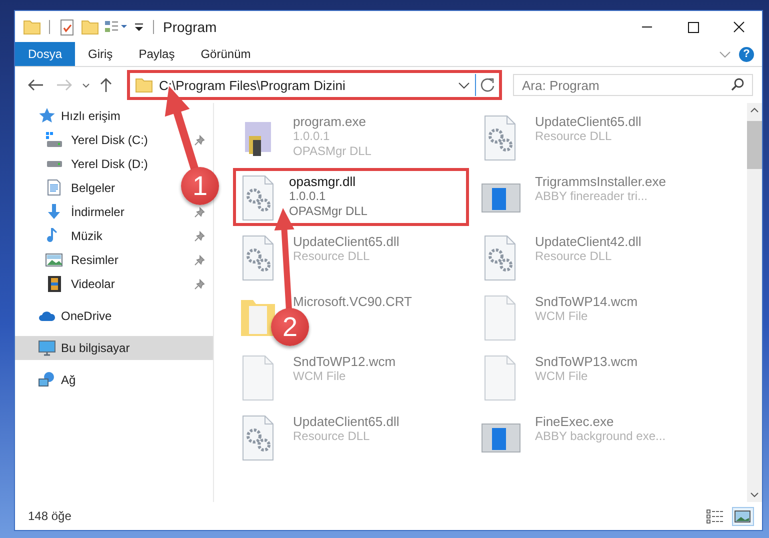  What do you see at coordinates (226, 54) in the screenshot?
I see `ribbon-tab: Görünüm` at bounding box center [226, 54].